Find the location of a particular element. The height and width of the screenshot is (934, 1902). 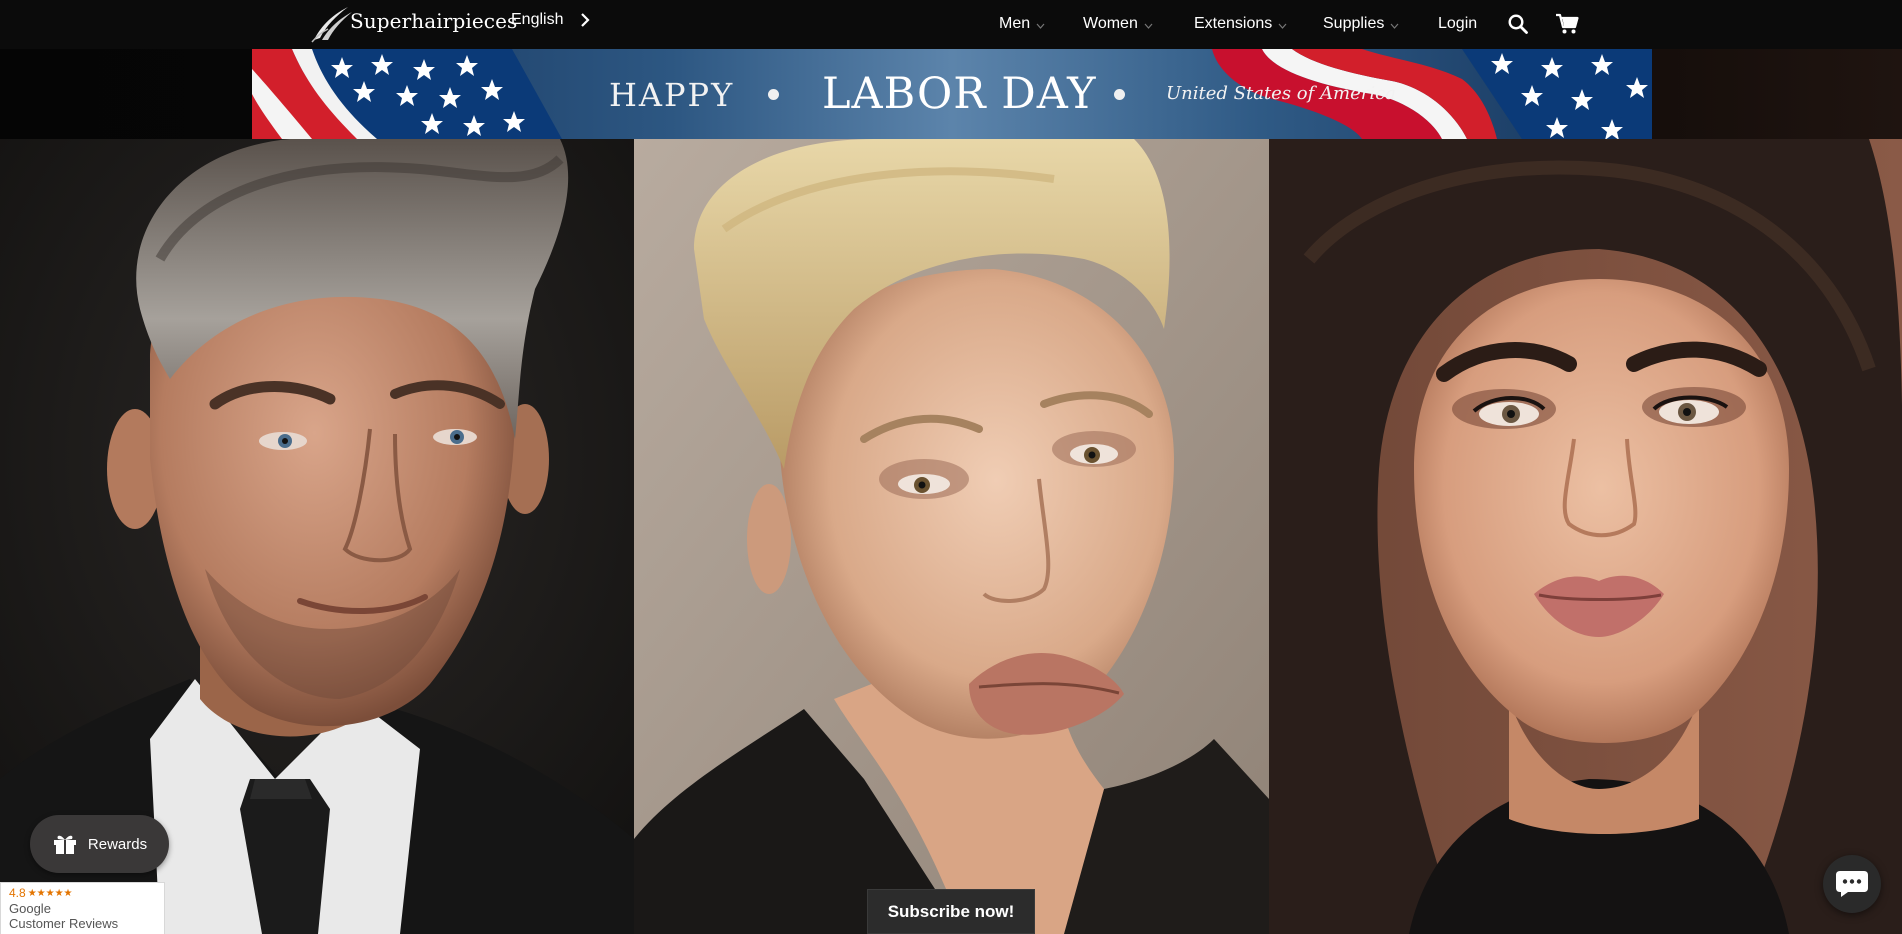

labor-day-banner: HAPPY LABOR DAY United States of America is located at coordinates (952, 94).